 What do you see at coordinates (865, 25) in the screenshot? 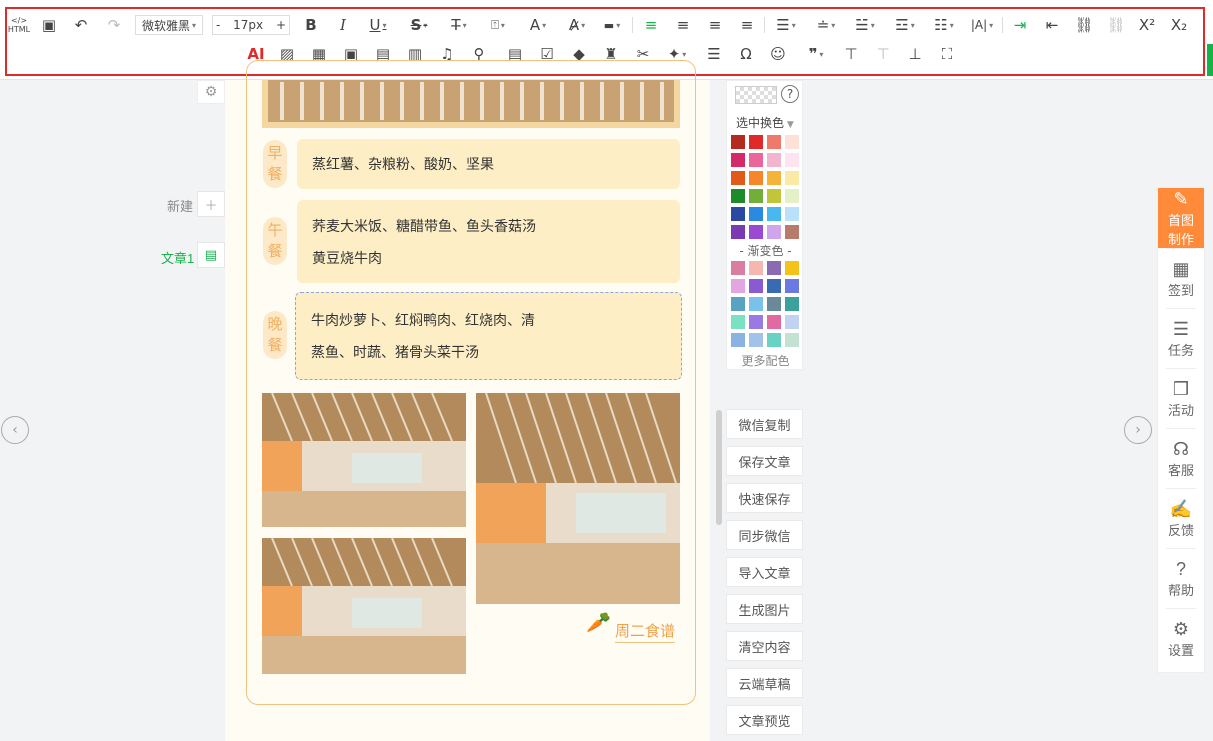
I see `paragraph-spacing-icon: ☱` at bounding box center [865, 25].